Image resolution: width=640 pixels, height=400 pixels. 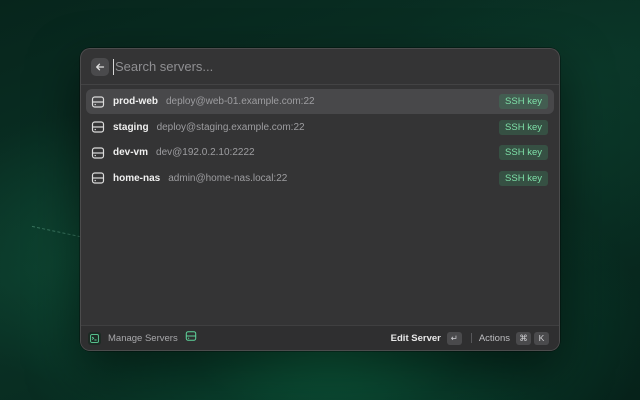 I want to click on server-name: staging, so click(x=131, y=127).